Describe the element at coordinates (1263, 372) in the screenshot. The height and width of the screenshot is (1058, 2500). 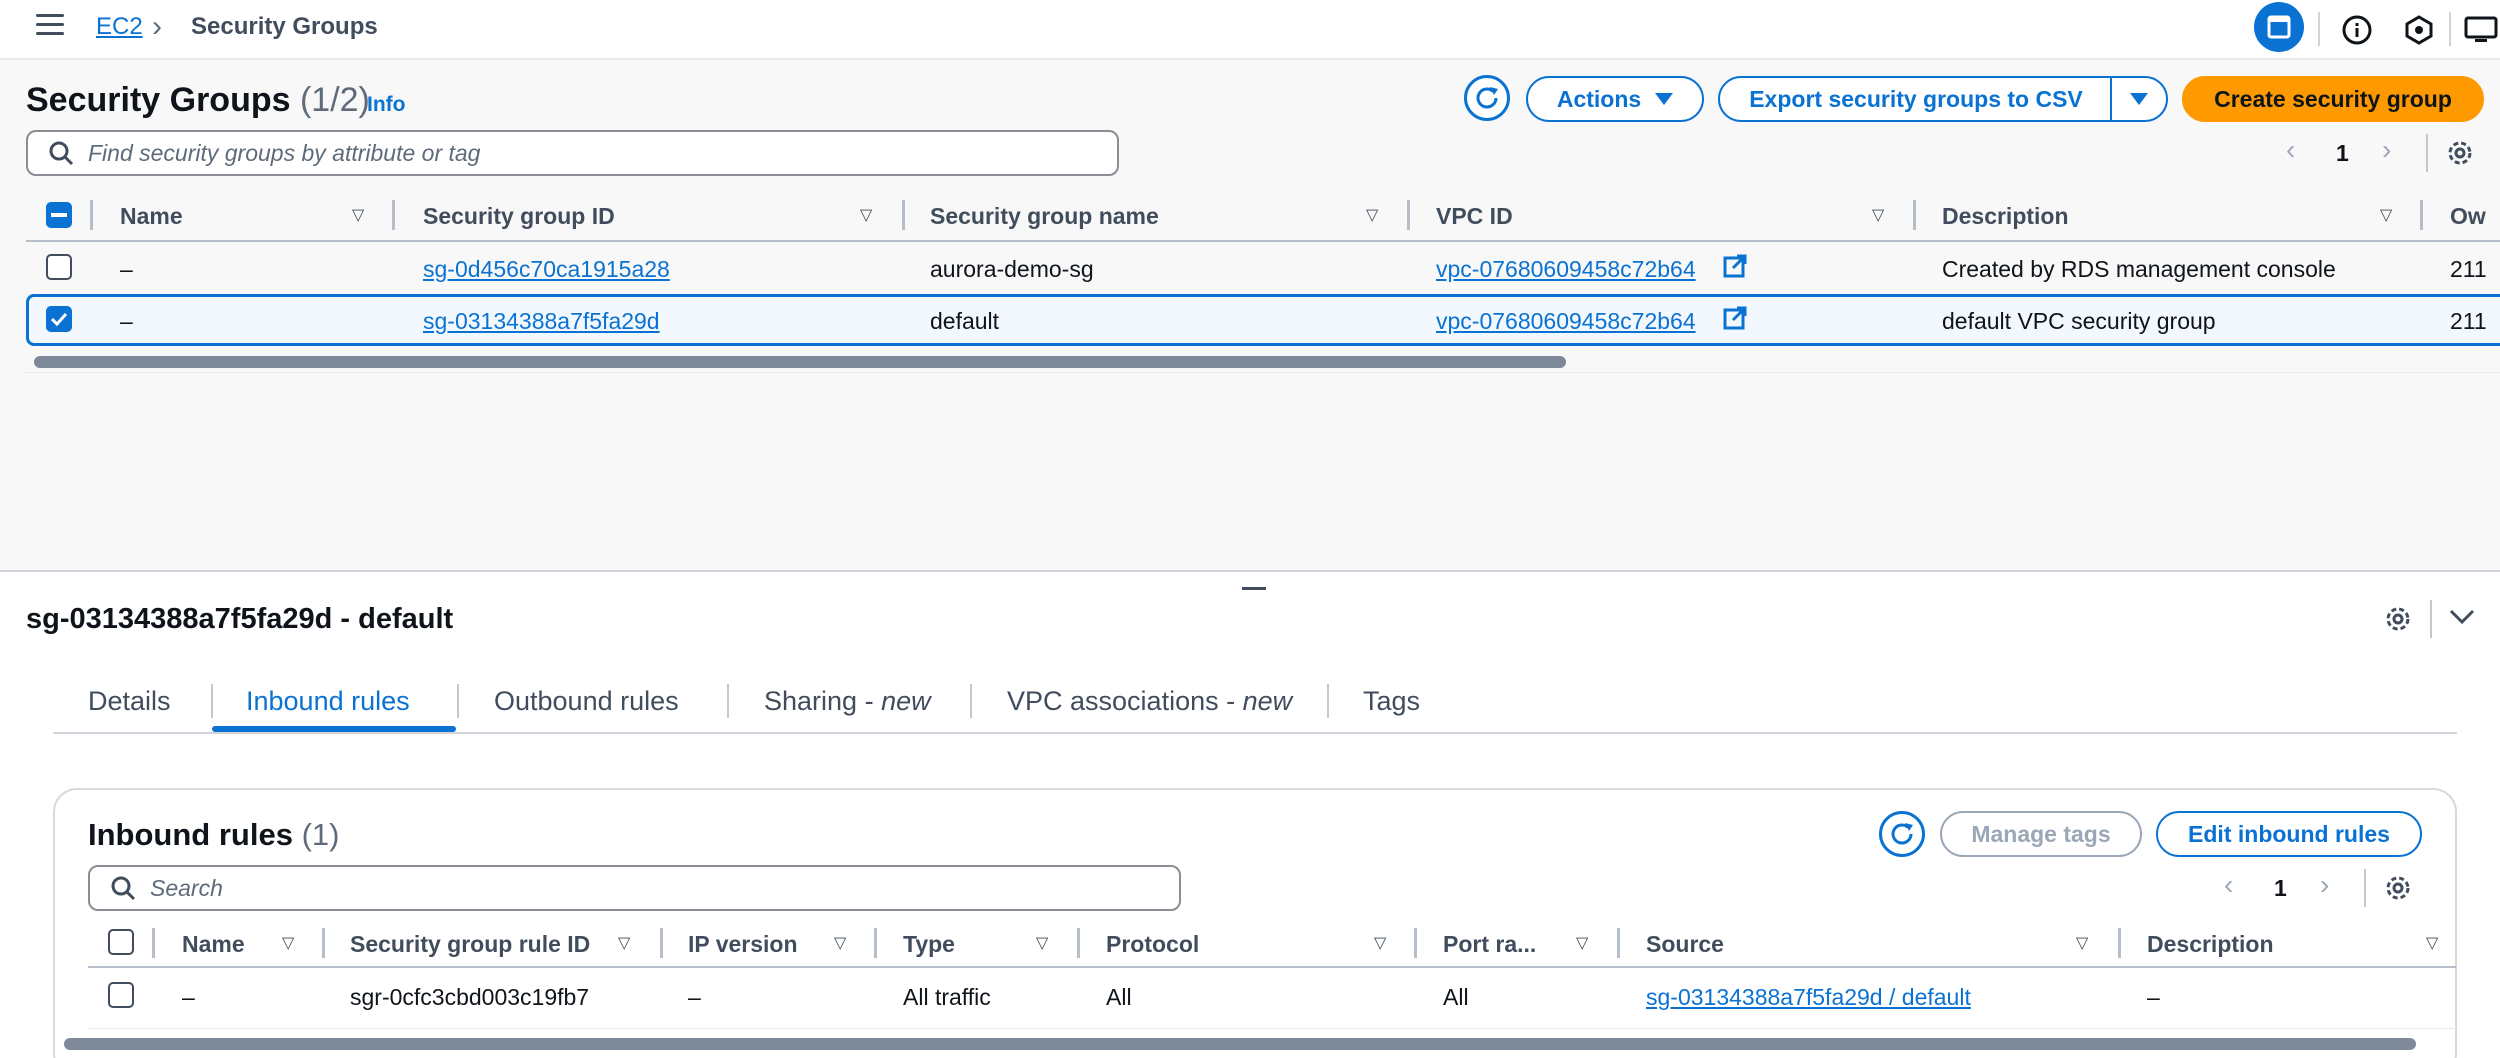
I see `table-bottom-divider` at that location.